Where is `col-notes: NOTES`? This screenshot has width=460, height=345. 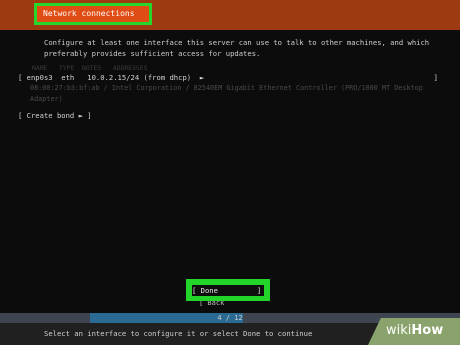 col-notes: NOTES is located at coordinates (92, 68).